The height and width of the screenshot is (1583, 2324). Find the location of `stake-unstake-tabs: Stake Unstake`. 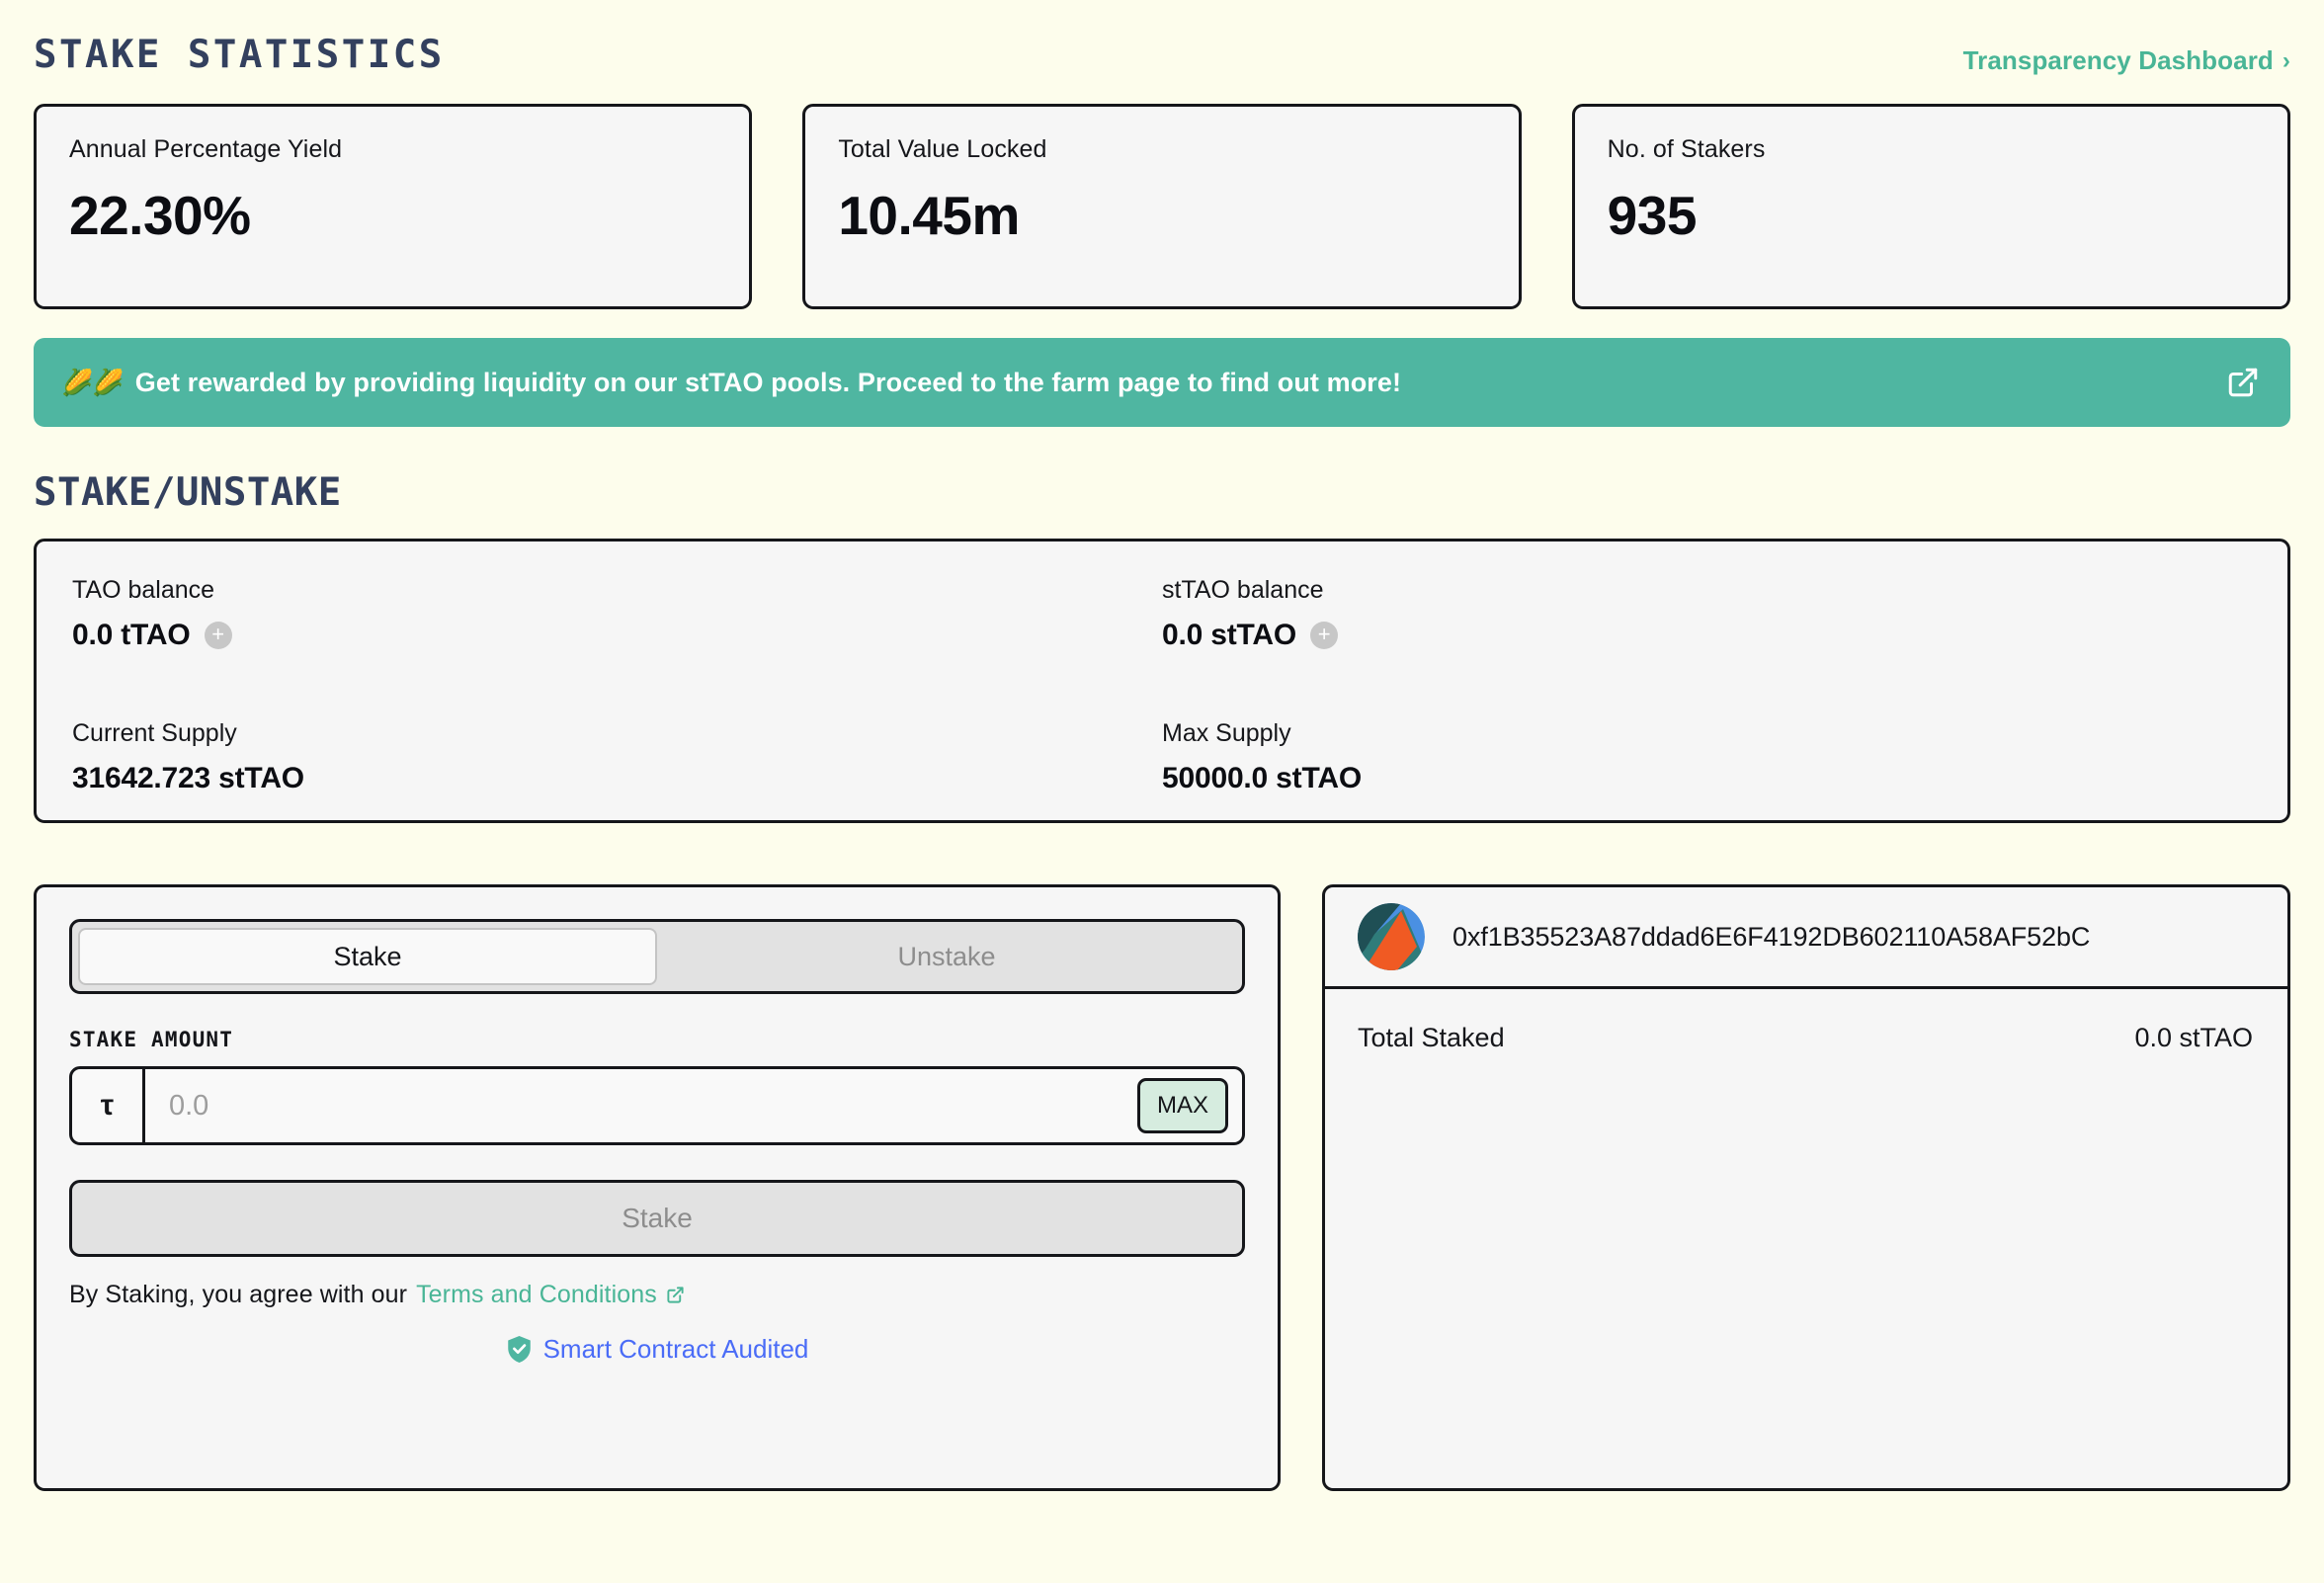

stake-unstake-tabs: Stake Unstake is located at coordinates (657, 956).